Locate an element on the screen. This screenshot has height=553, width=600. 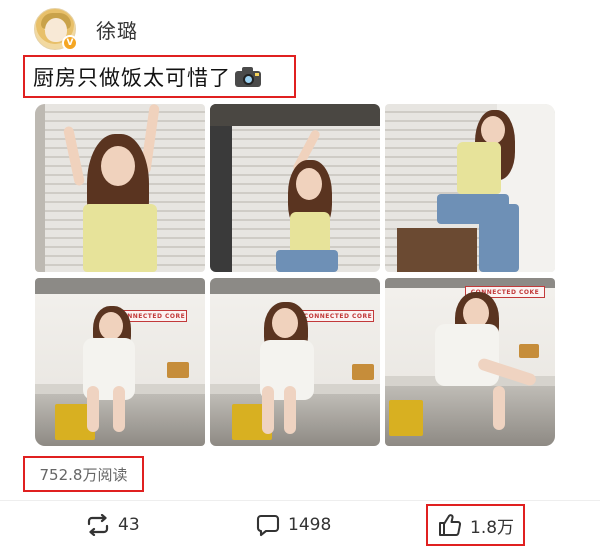
post-title: 厨房只做饭太可惜了 is located at coordinates (132, 77).